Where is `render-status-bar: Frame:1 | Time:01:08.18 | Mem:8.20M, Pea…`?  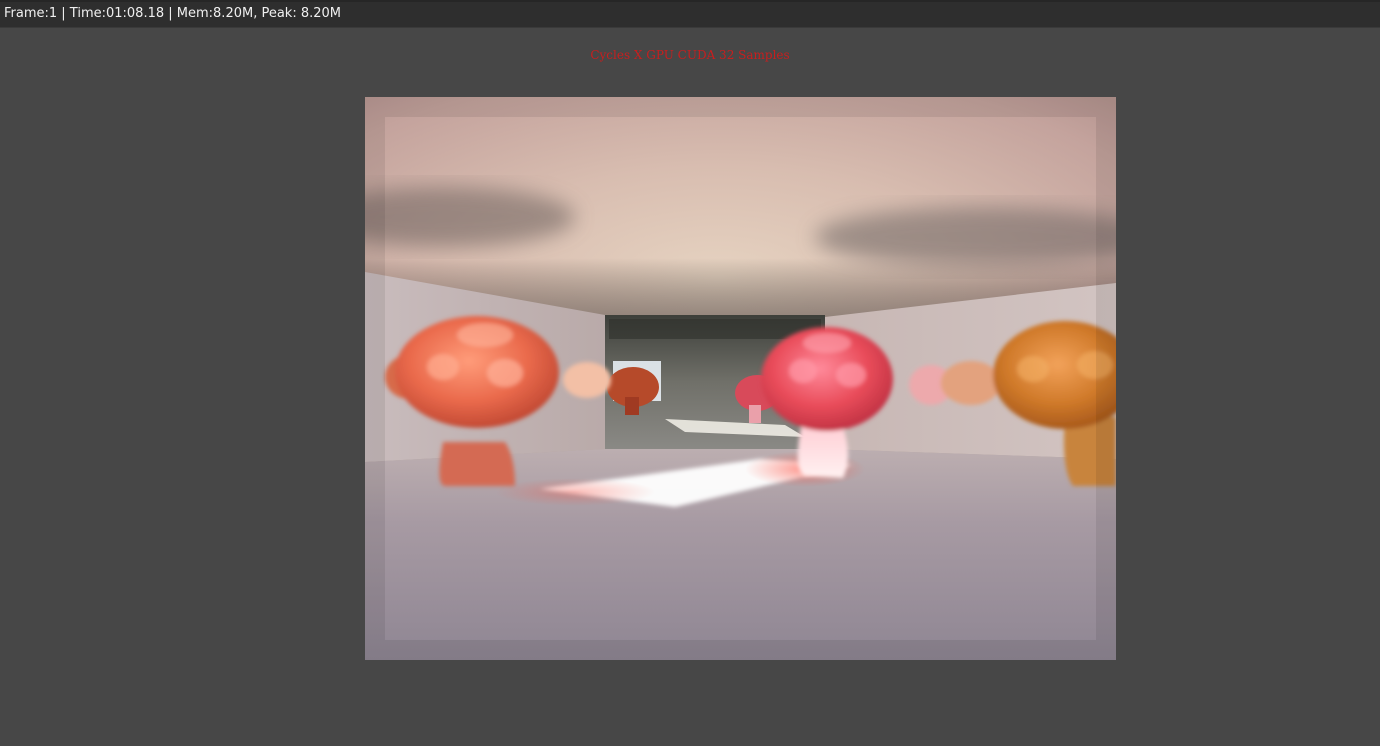
render-status-bar: Frame:1 | Time:01:08.18 | Mem:8.20M, Pea… is located at coordinates (690, 14).